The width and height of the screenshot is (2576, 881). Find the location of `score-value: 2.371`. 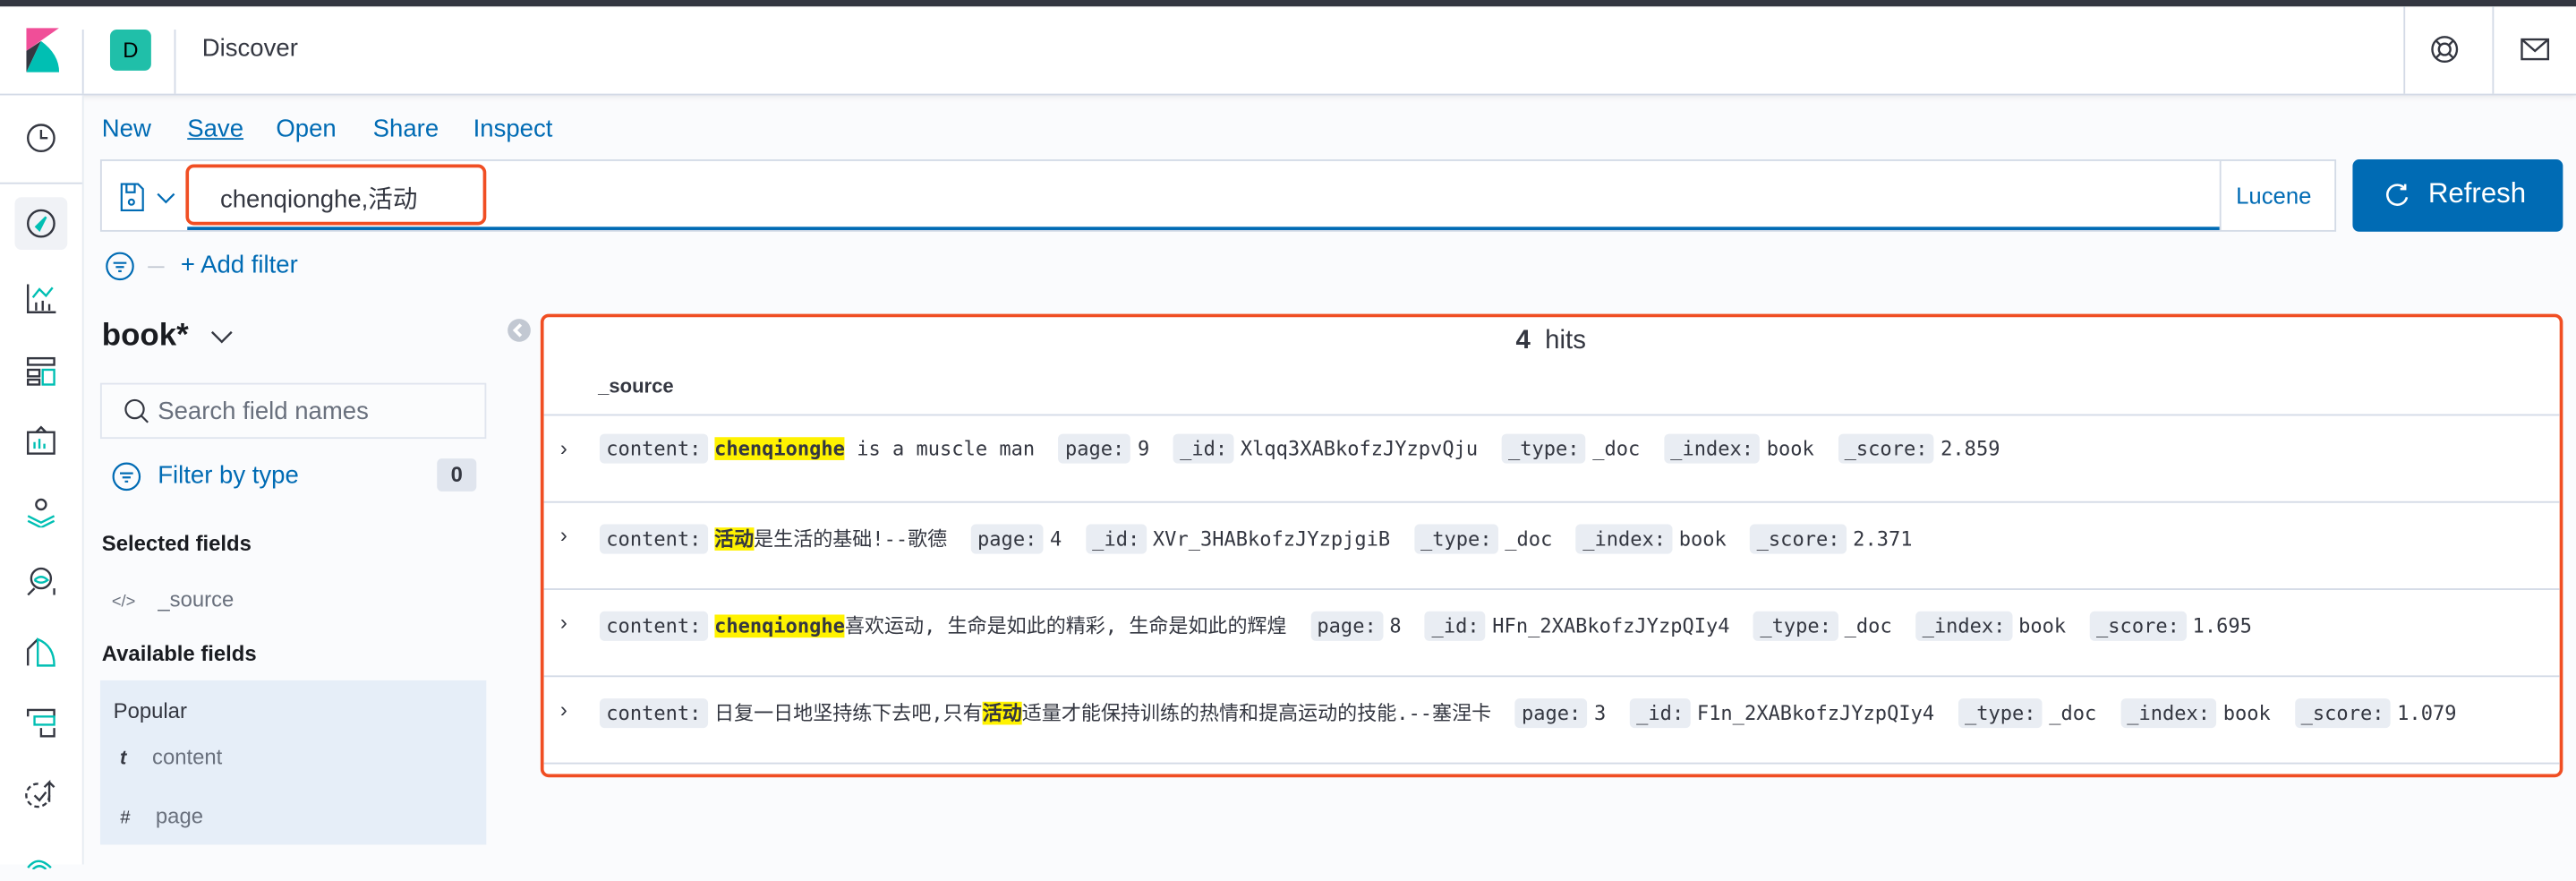

score-value: 2.371 is located at coordinates (1883, 539).